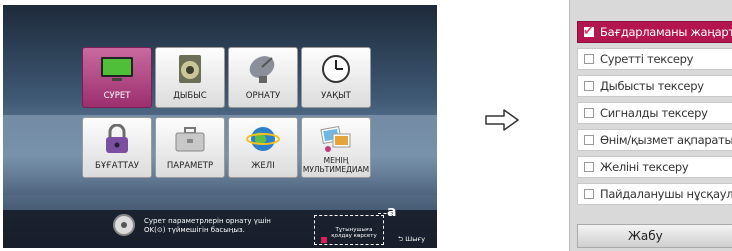  Describe the element at coordinates (190, 166) in the screenshot. I see `tile-label: ПАРАМЕТР` at that location.